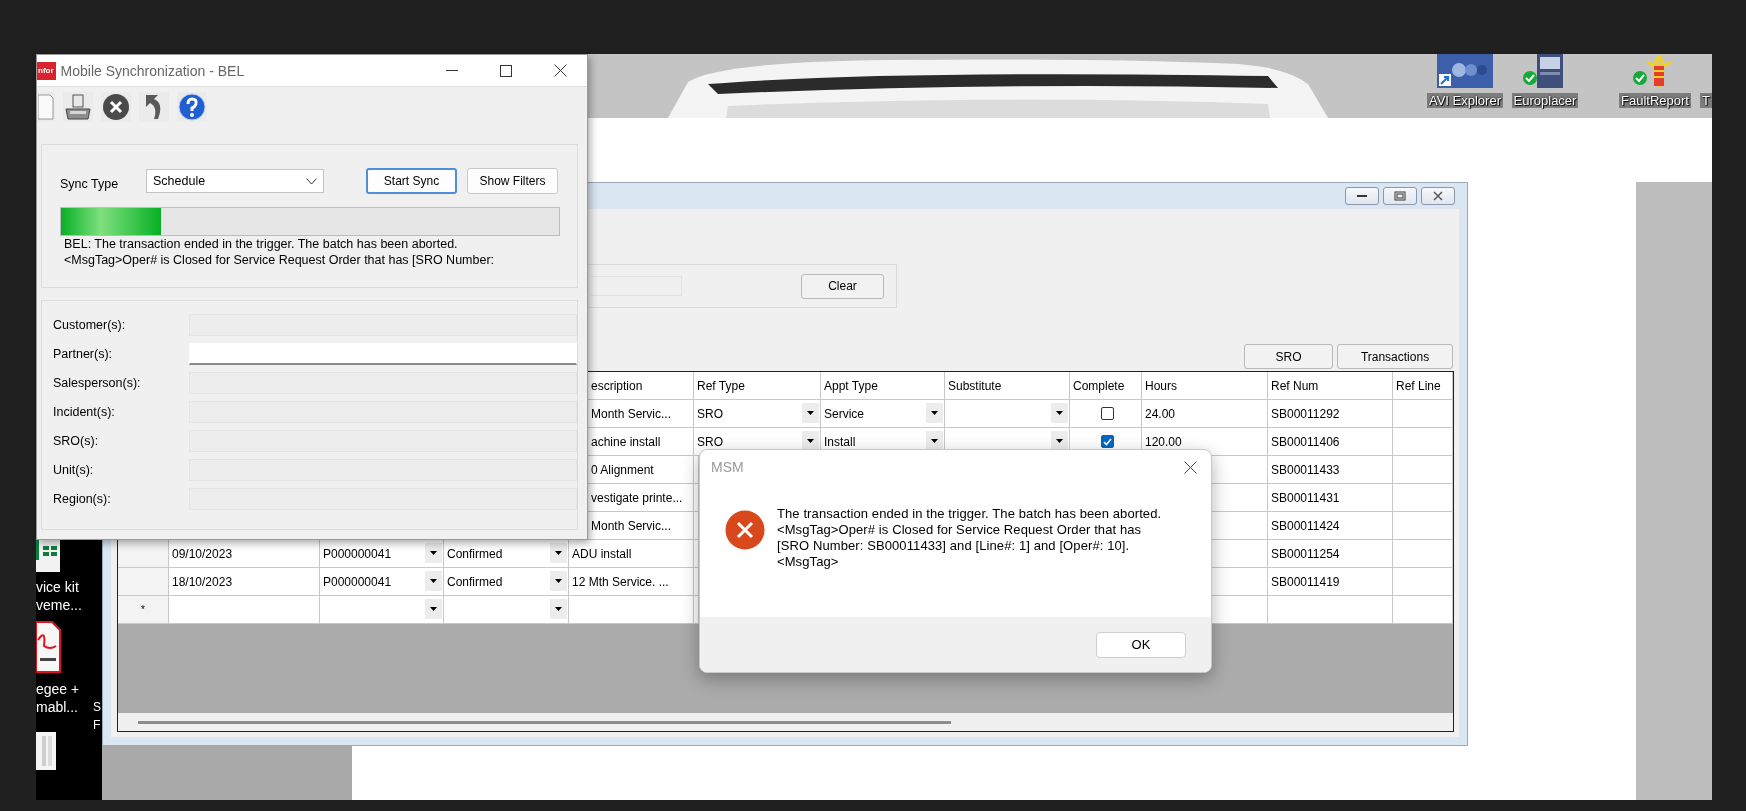 This screenshot has height=811, width=1746. I want to click on filter-label: Region(s):, so click(82, 499).